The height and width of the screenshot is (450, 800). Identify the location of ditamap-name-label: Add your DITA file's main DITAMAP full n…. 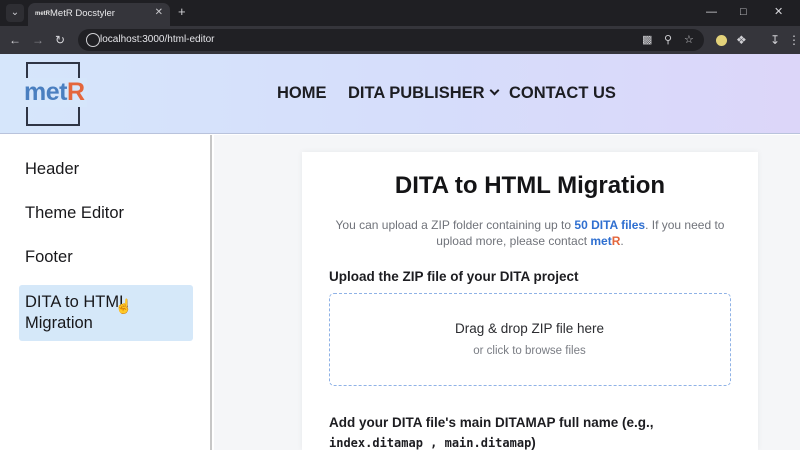
(491, 432).